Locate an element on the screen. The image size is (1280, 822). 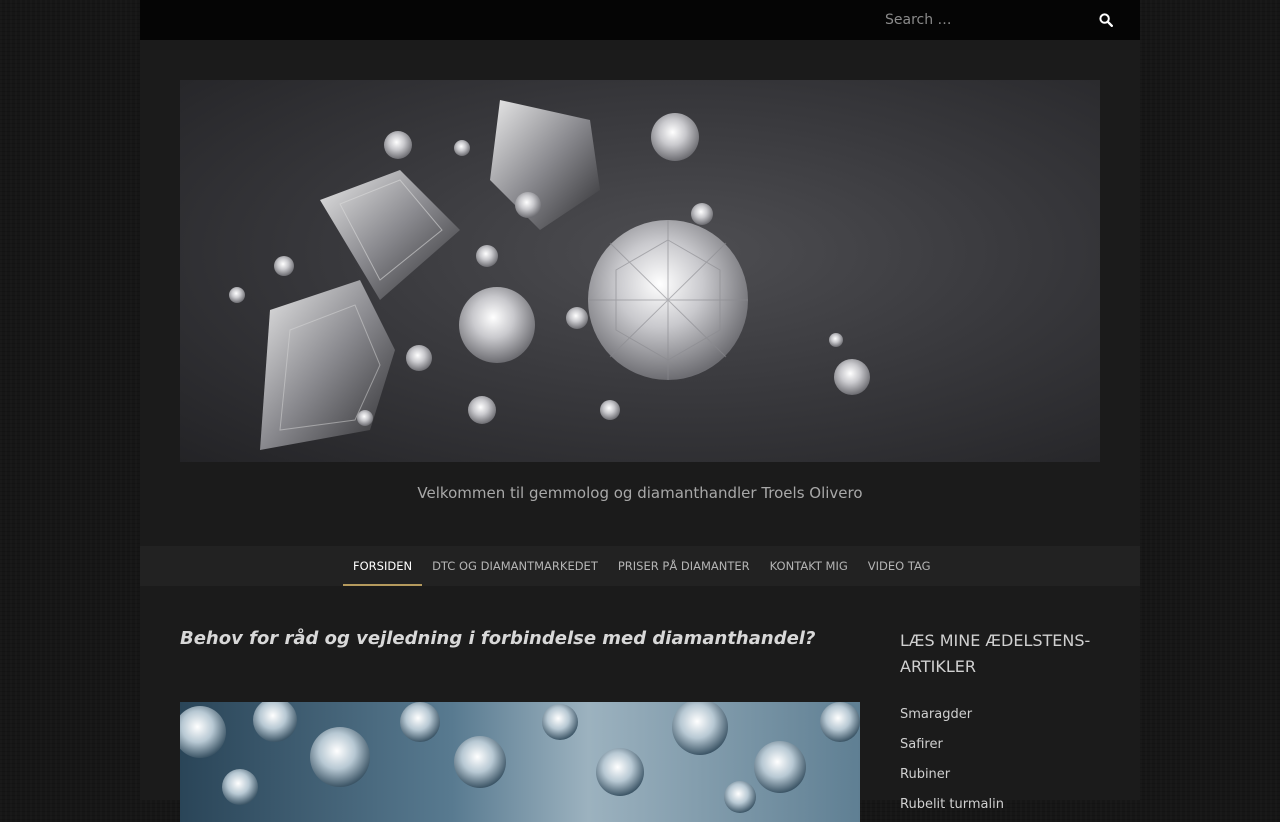
sidebar-link-safirer: Safirer is located at coordinates (921, 744).